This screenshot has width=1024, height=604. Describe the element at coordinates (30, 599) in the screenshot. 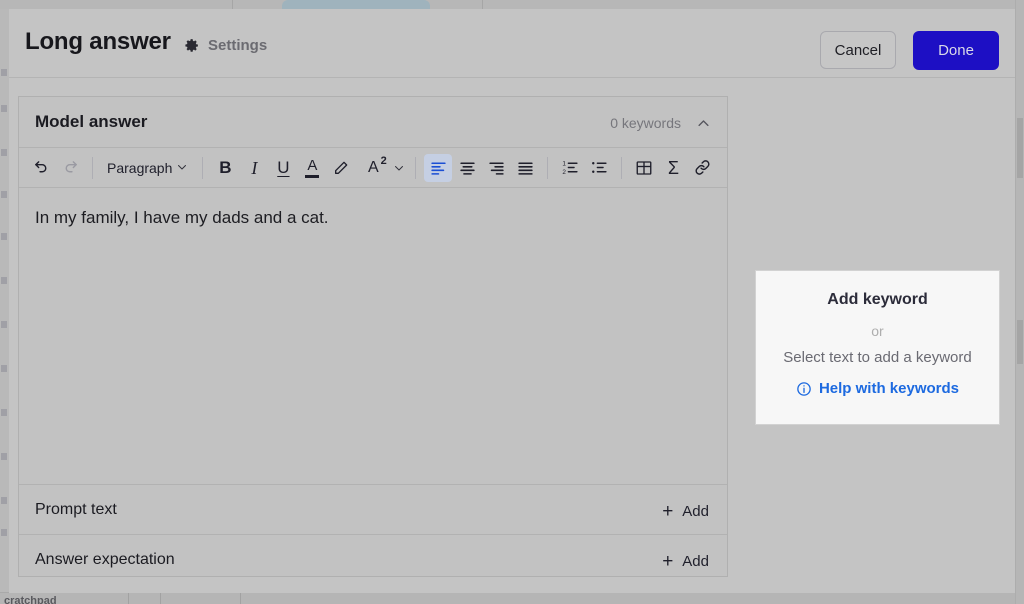

I see `background-bottom-label: cratchpad` at that location.